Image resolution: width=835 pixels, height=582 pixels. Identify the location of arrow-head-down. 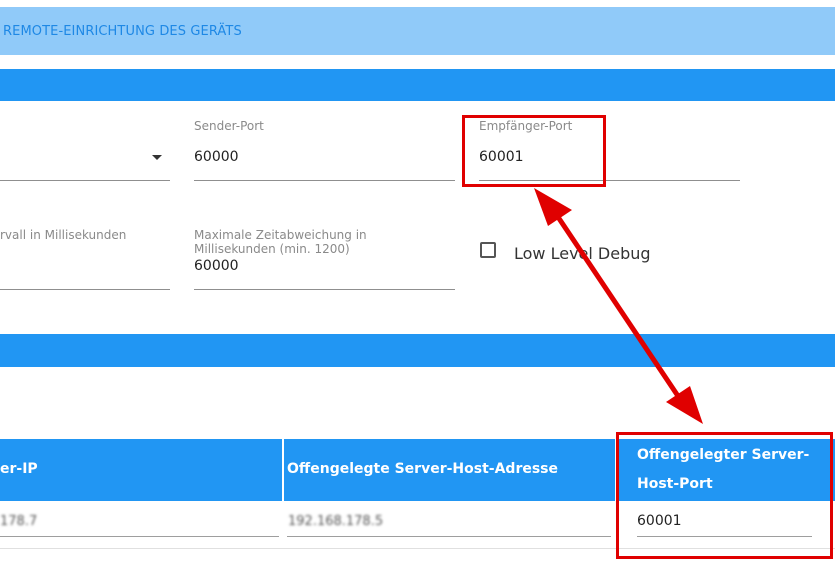
(684, 405).